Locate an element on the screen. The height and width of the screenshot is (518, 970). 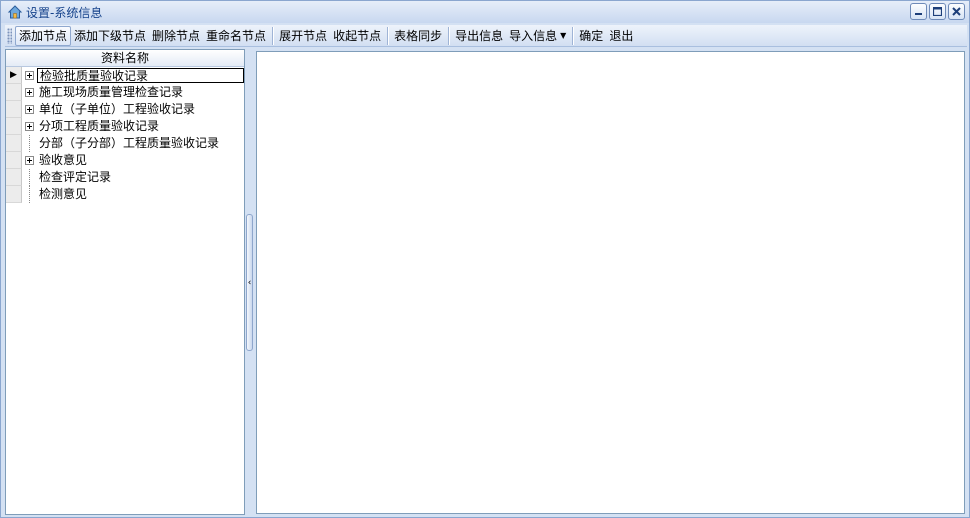
maximize-icon is located at coordinates (937, 11).